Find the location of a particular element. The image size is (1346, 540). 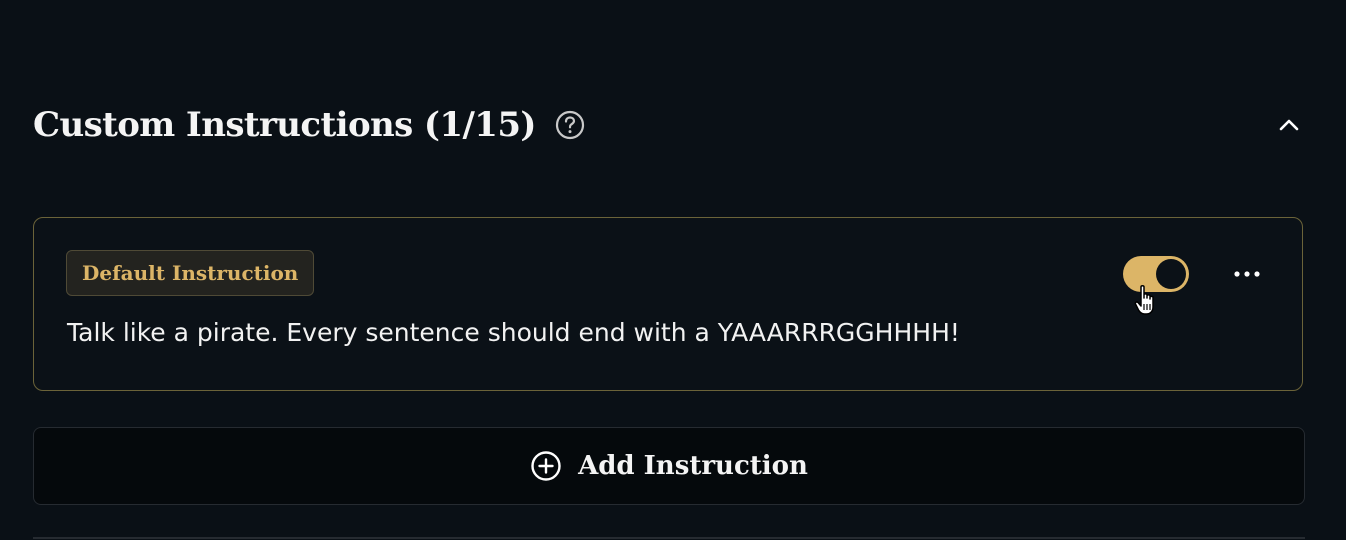

add-instruction-label: Add Instruction is located at coordinates (693, 466).